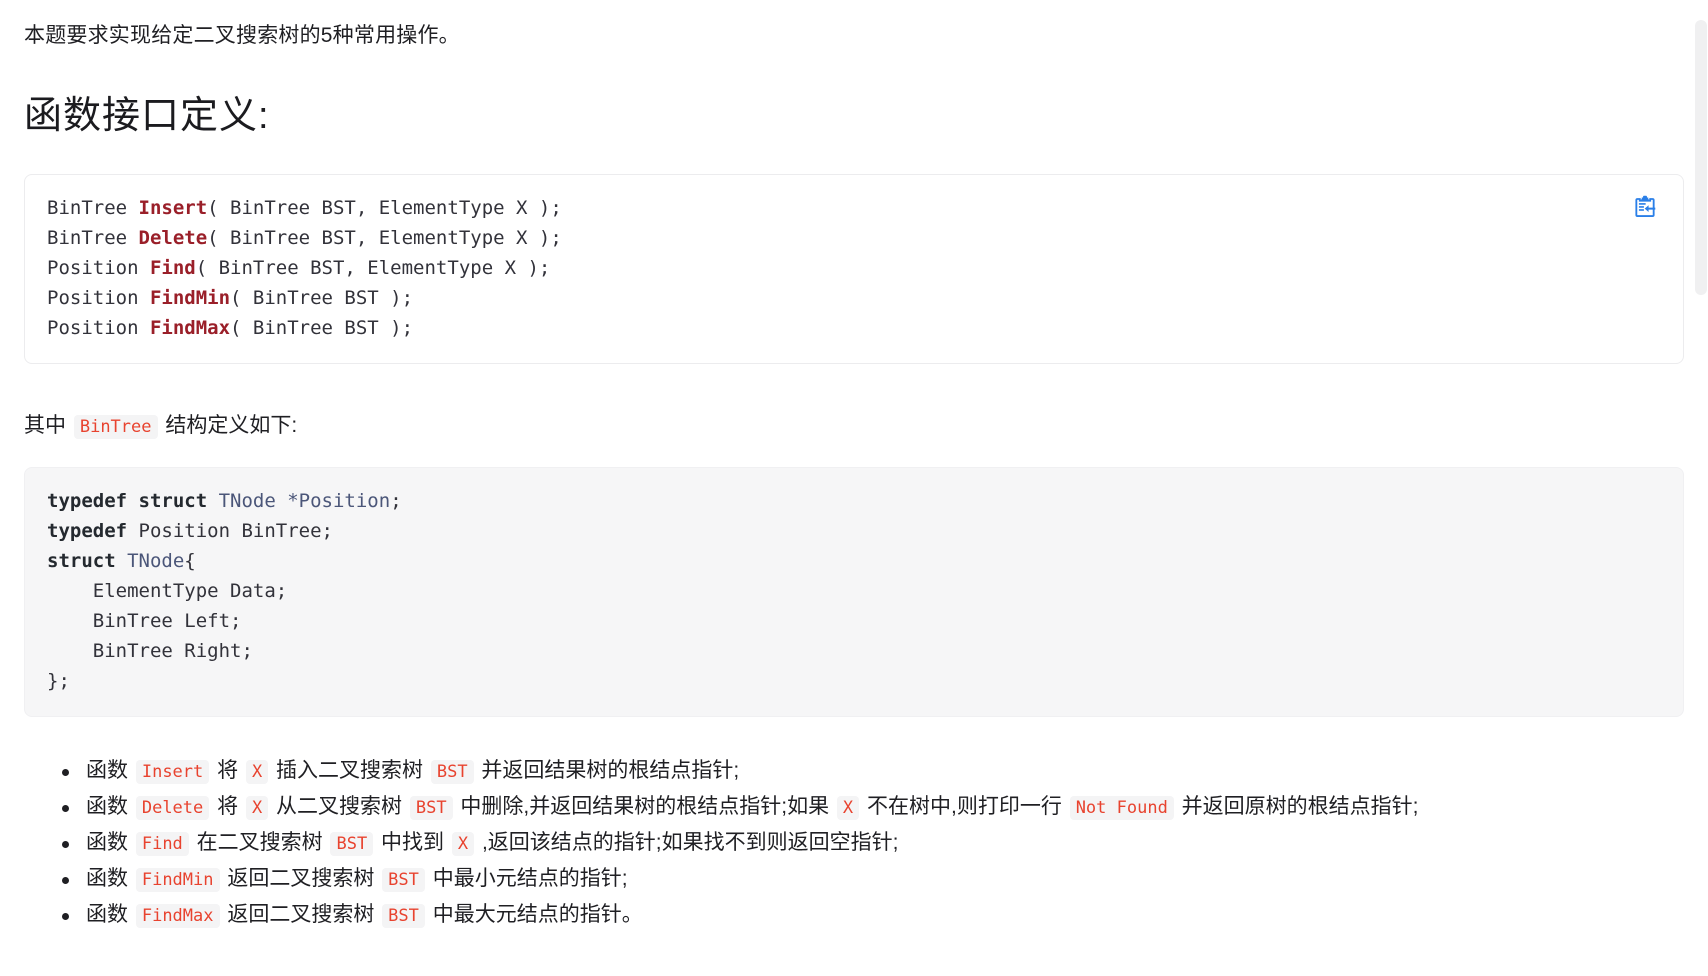 Image resolution: width=1708 pixels, height=976 pixels. Describe the element at coordinates (1701, 488) in the screenshot. I see `vertical-scrollbar` at that location.